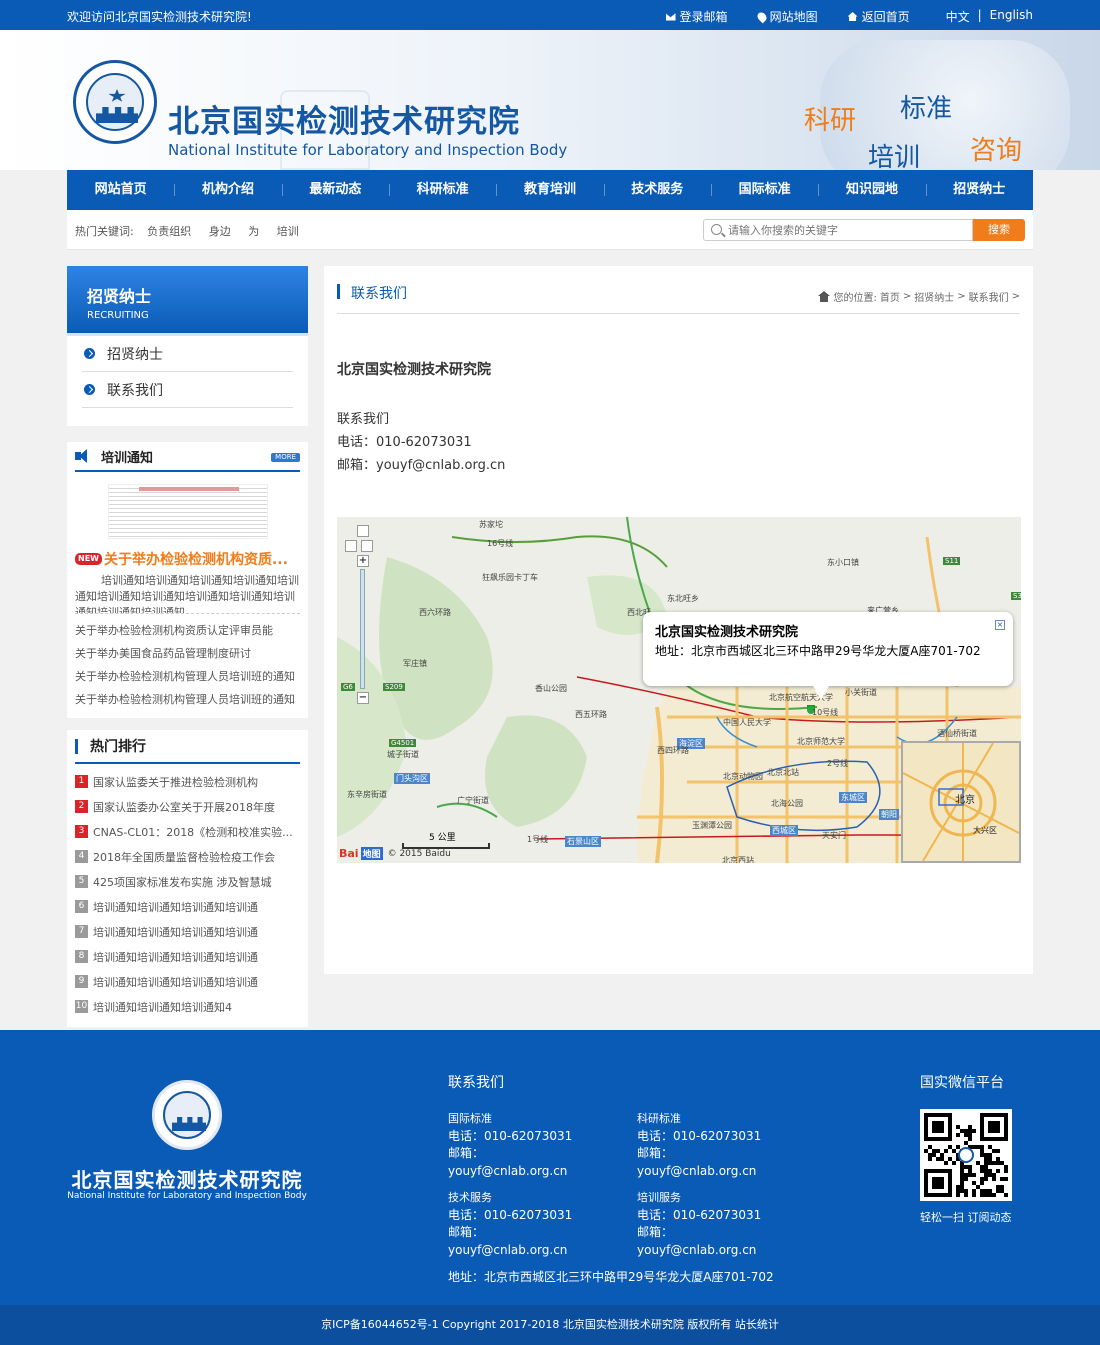 This screenshot has width=1100, height=1345. What do you see at coordinates (716, 229) in the screenshot?
I see `search-icon` at bounding box center [716, 229].